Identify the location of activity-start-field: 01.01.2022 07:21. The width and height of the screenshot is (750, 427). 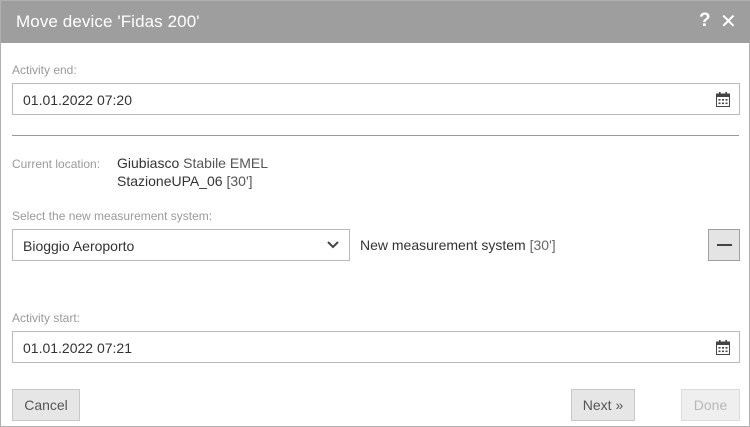
(376, 347).